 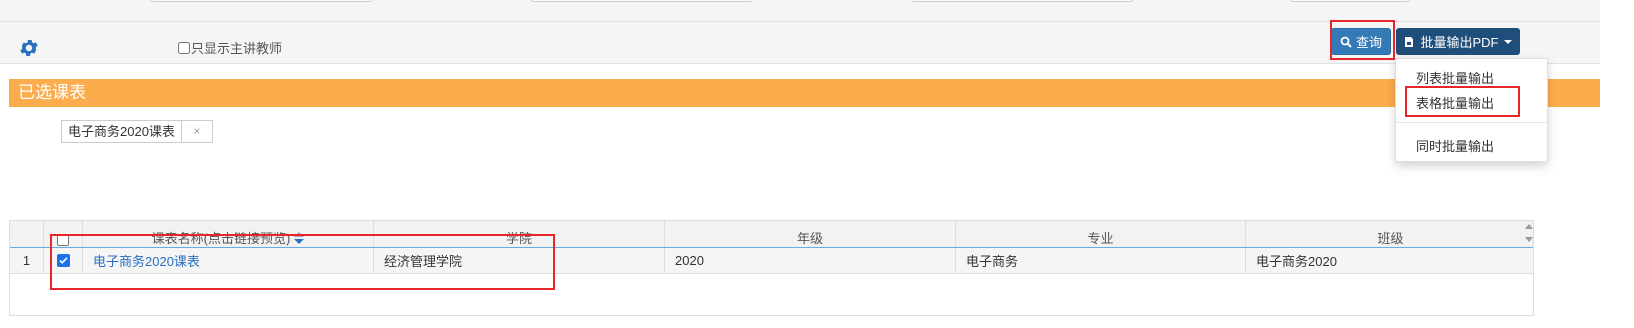 I want to click on pdf-icon, so click(x=1409, y=41).